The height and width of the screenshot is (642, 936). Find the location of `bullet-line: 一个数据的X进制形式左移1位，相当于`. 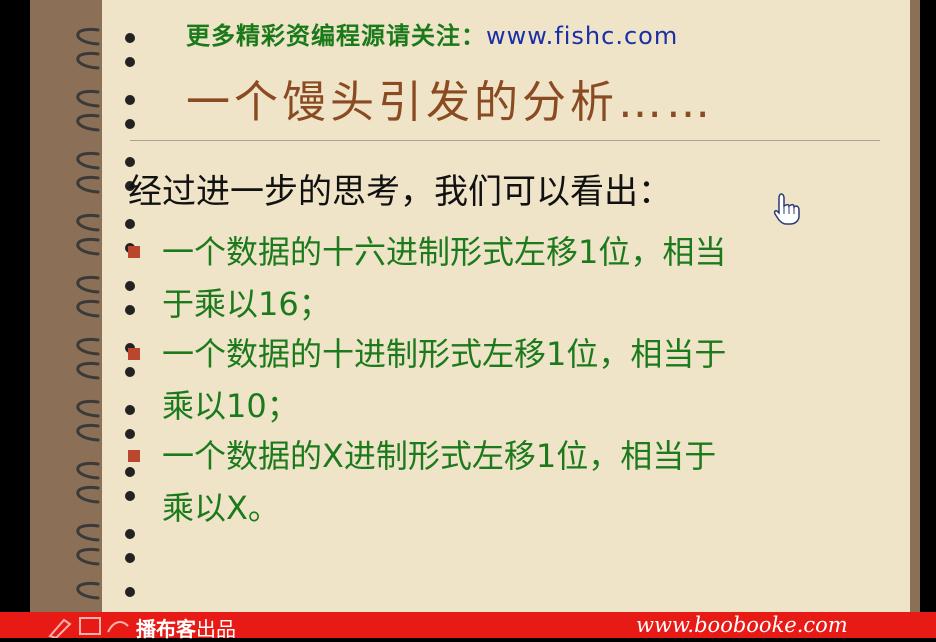

bullet-line: 一个数据的X进制形式左移1位，相当于 is located at coordinates (439, 456).